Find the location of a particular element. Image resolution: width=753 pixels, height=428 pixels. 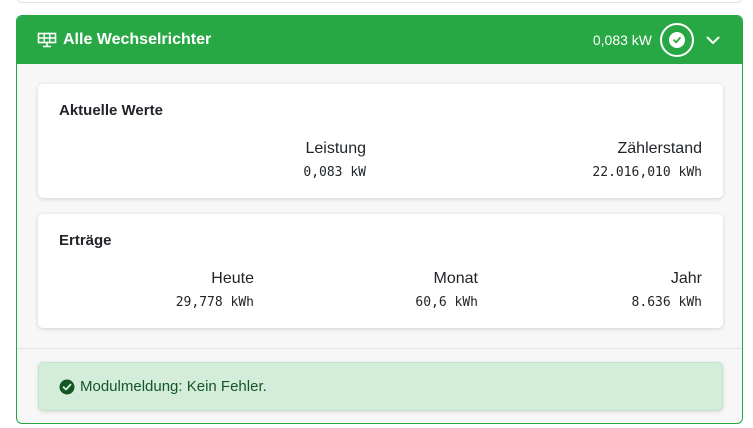

section-divider is located at coordinates (379, 348).